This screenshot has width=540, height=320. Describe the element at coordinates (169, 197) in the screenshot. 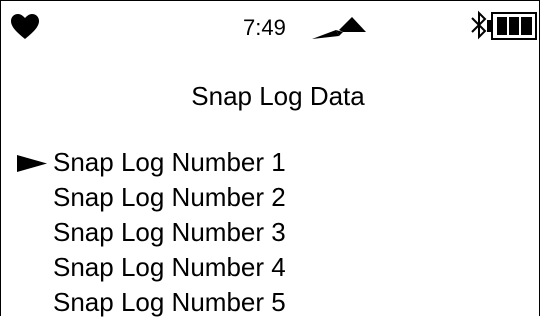

I see `menu-item-label: Snap Log Number 2` at that location.